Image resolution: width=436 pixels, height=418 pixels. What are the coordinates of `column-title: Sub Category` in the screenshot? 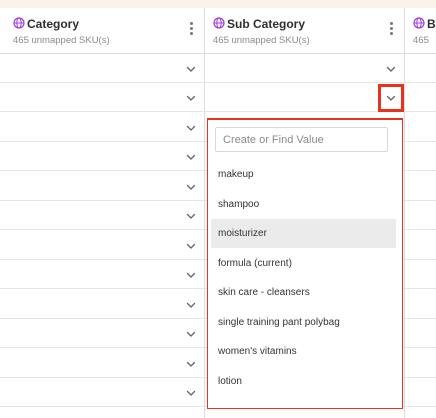 It's located at (266, 24).